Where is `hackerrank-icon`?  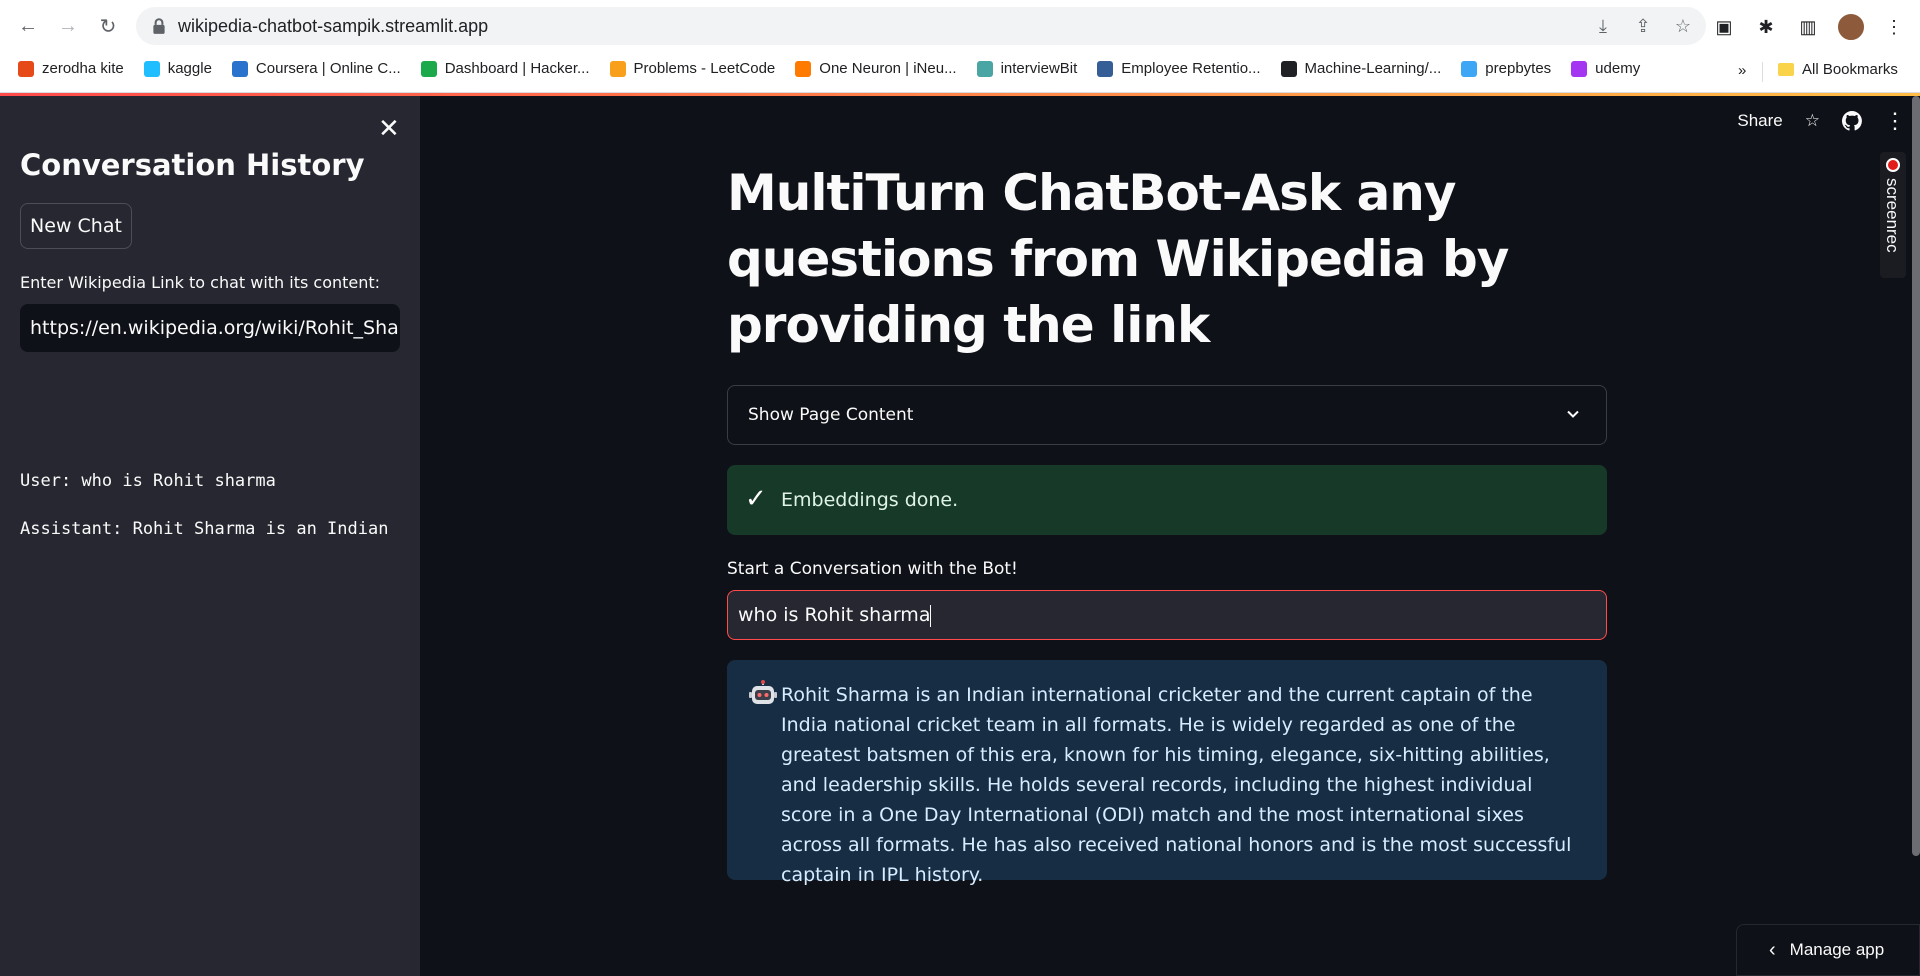
hackerrank-icon is located at coordinates (428, 68).